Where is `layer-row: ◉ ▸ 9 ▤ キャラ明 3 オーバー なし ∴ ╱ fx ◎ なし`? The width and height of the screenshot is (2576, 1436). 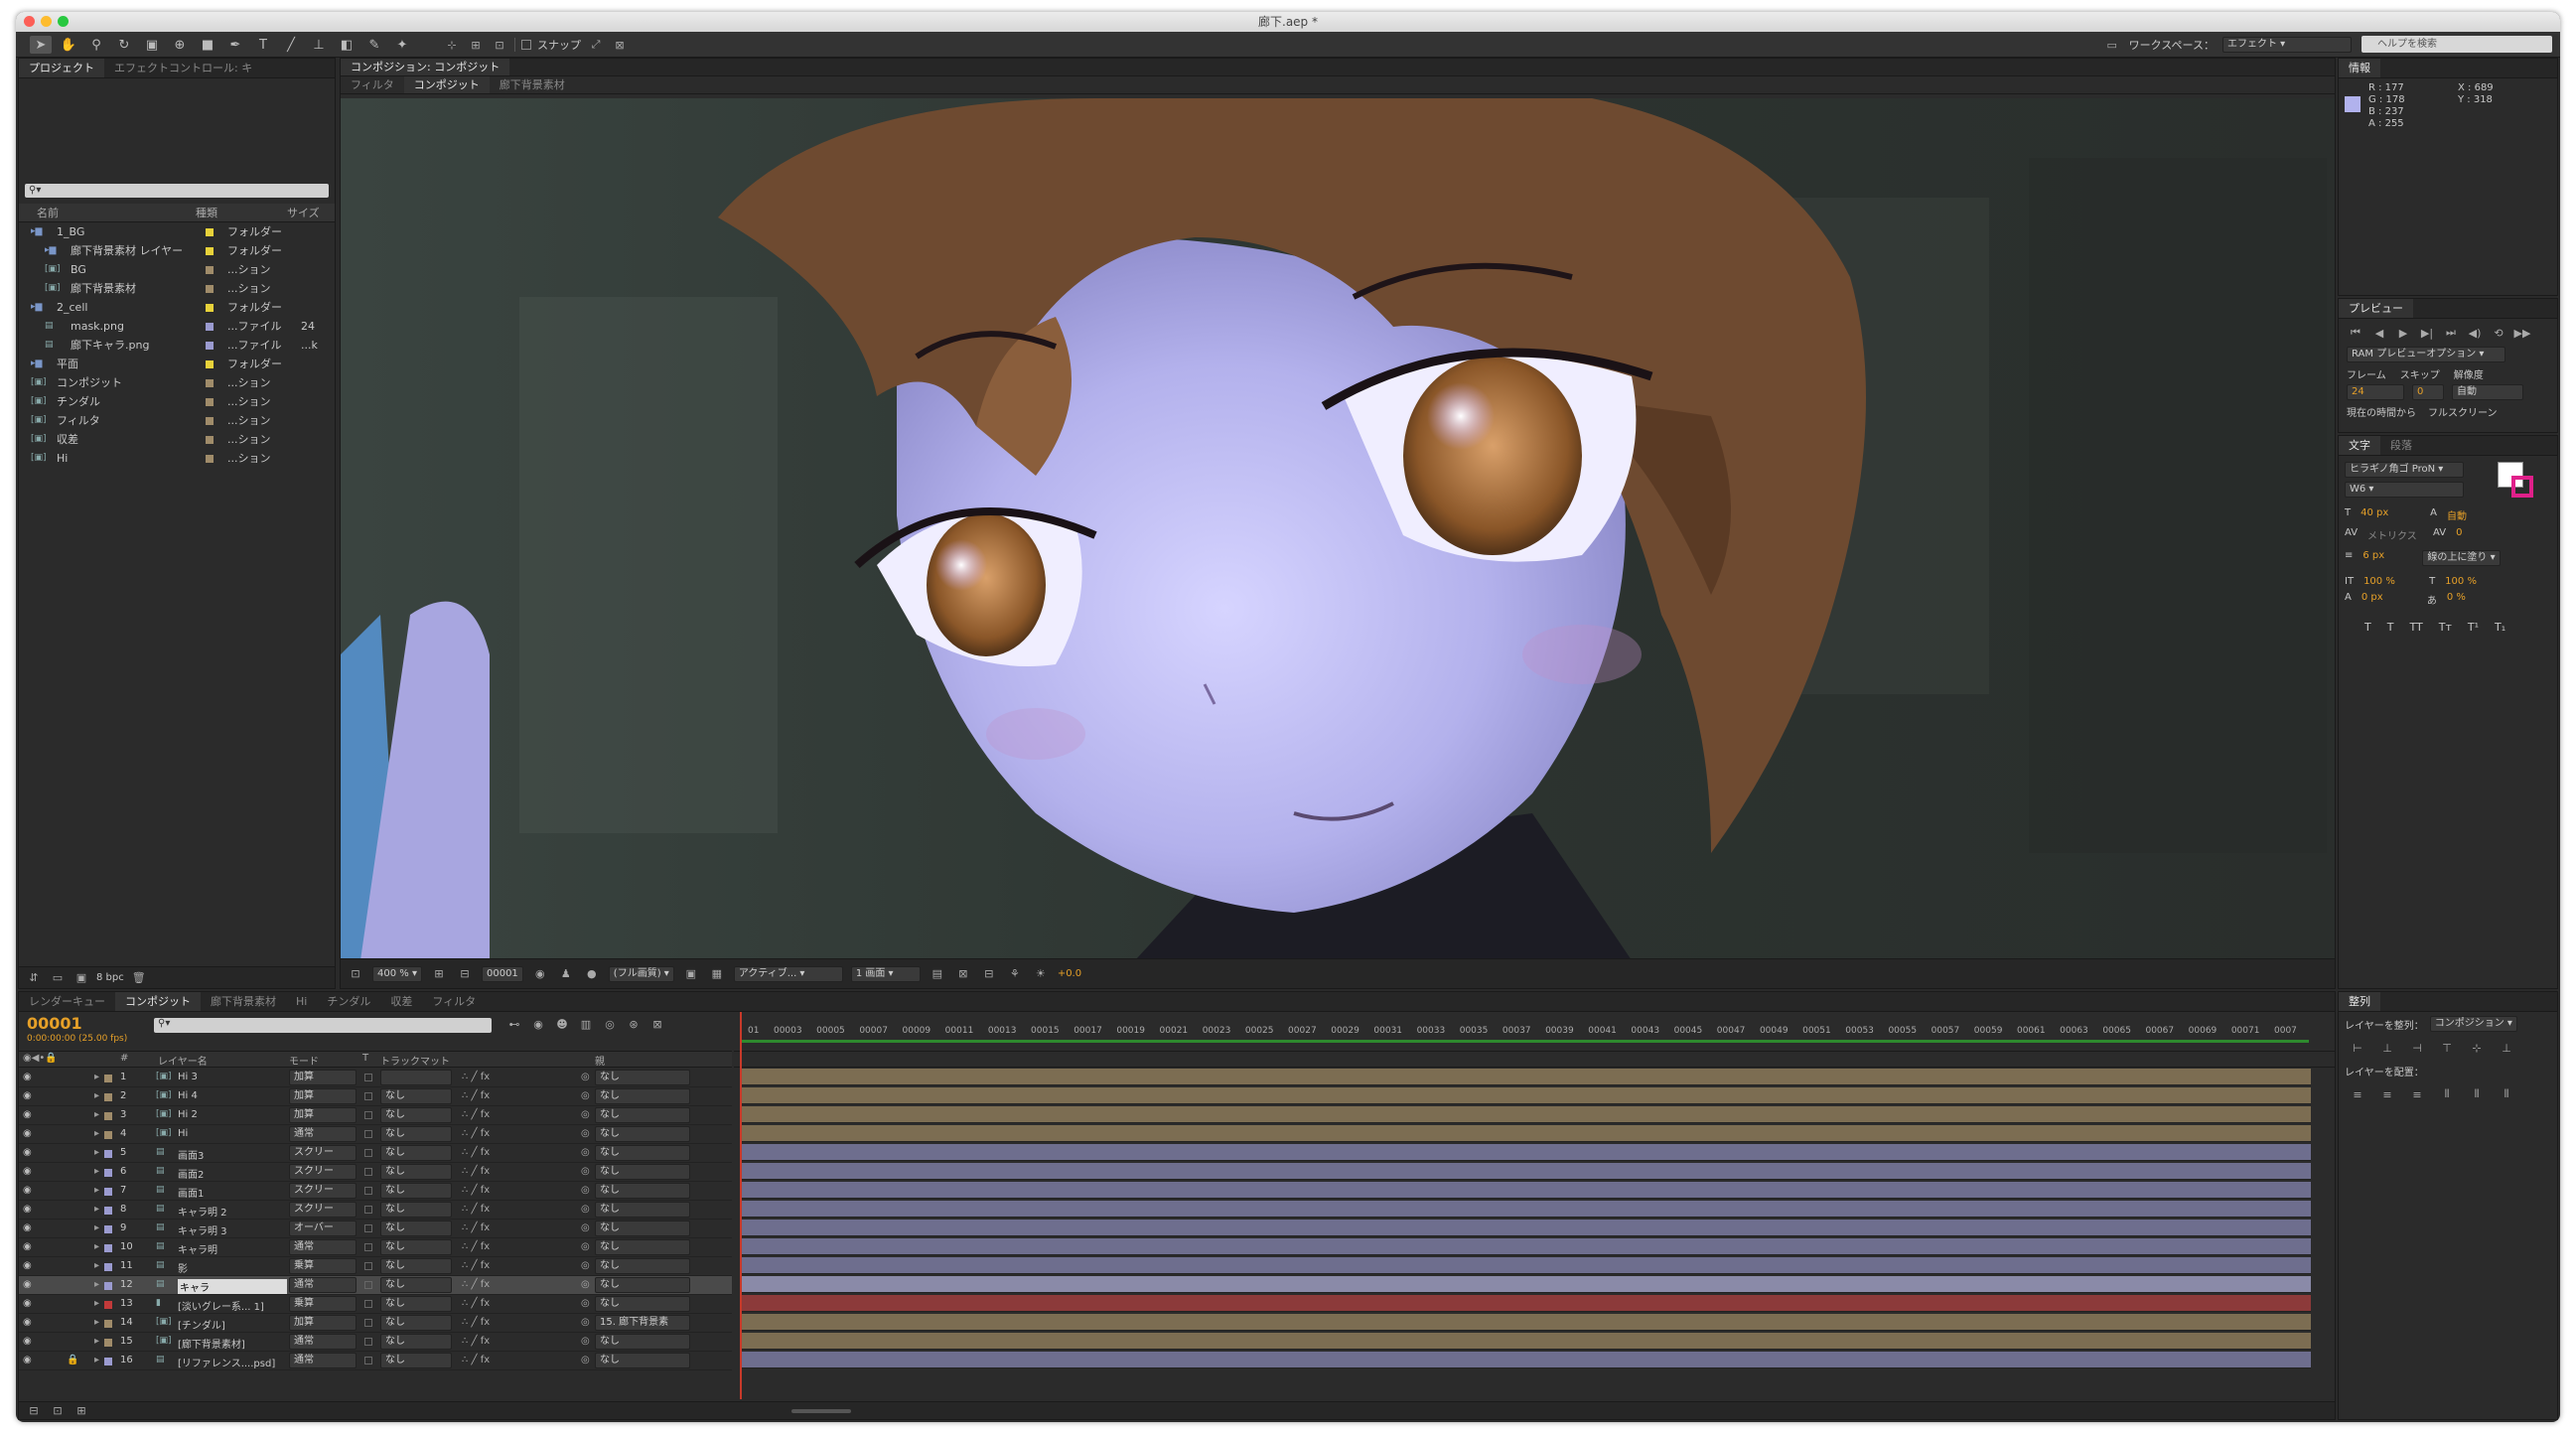 layer-row: ◉ ▸ 9 ▤ キャラ明 3 オーバー なし ∴ ╱ fx ◎ なし is located at coordinates (375, 1229).